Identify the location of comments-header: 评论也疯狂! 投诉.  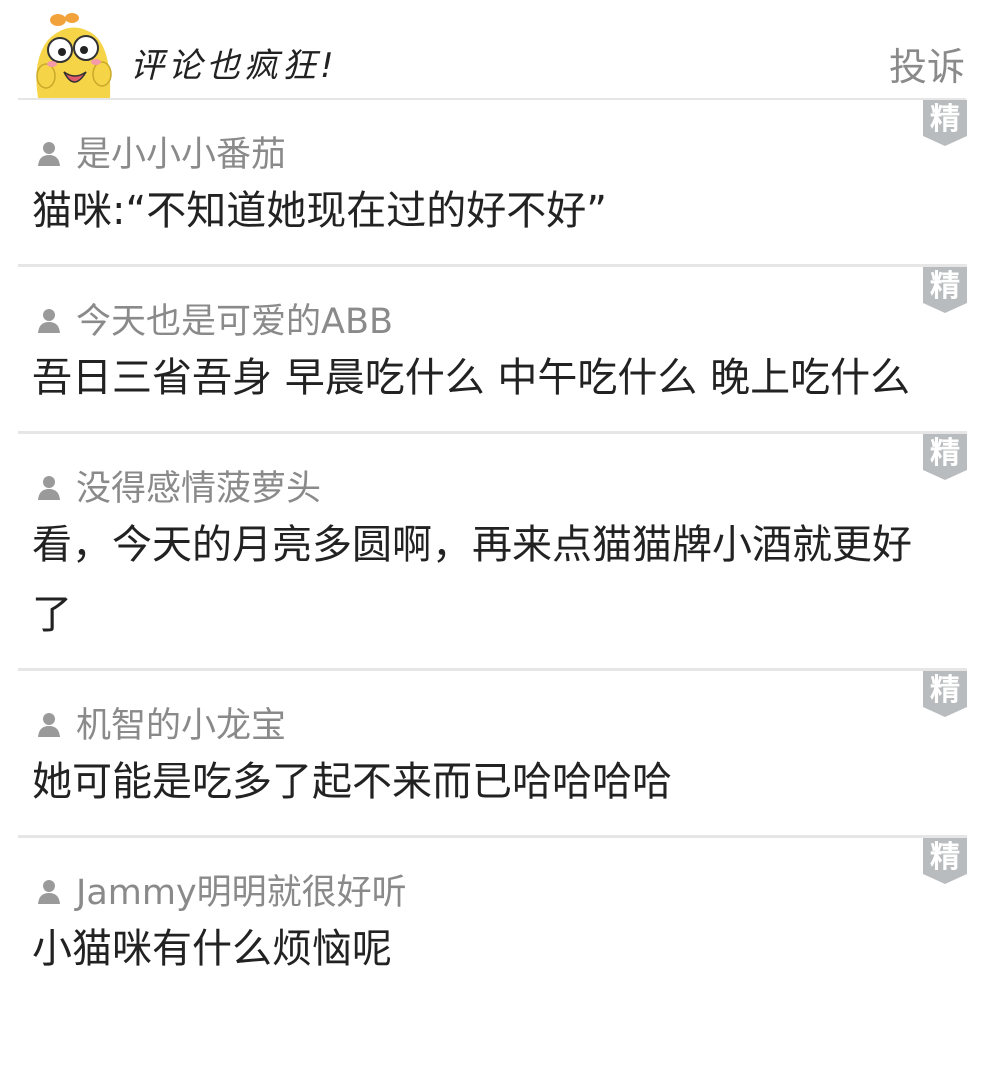
(493, 50).